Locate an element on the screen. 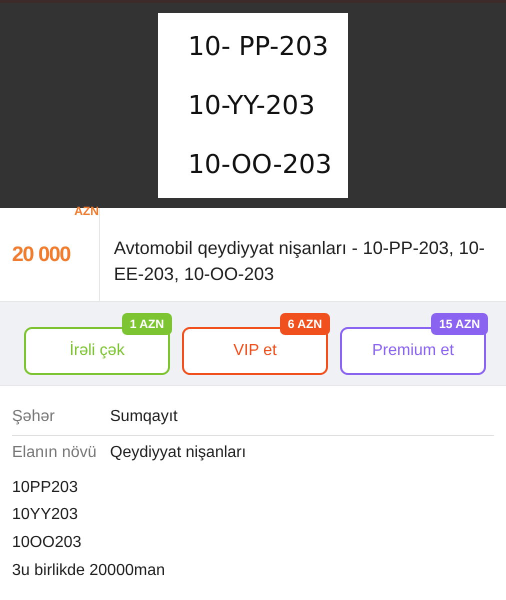 This screenshot has width=506, height=600. promote-button: Premium et is located at coordinates (413, 351).